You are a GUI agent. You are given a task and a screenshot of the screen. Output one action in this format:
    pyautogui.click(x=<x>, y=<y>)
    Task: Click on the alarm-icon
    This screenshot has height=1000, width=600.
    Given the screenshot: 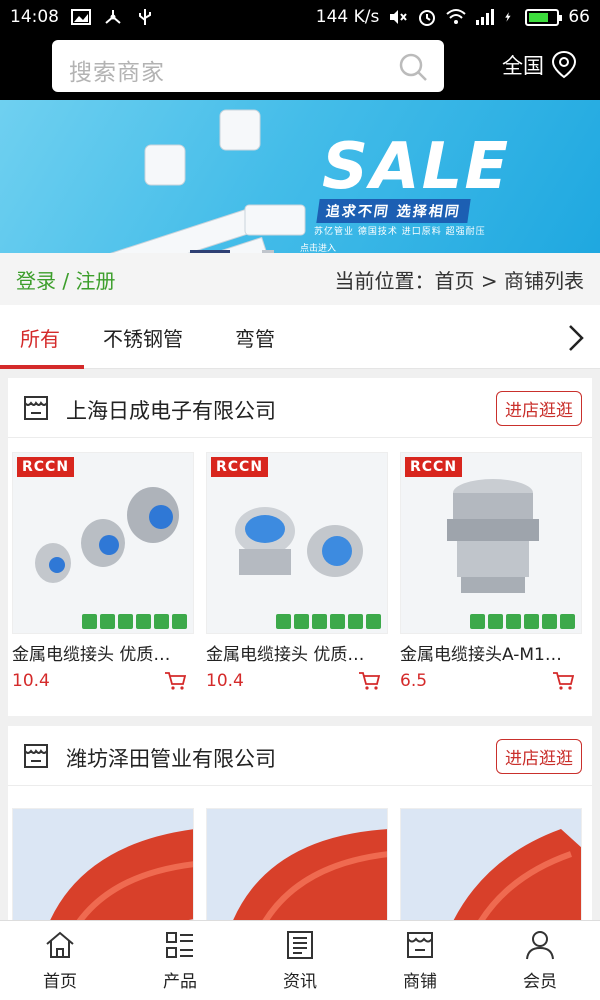 What is the action you would take?
    pyautogui.click(x=427, y=18)
    